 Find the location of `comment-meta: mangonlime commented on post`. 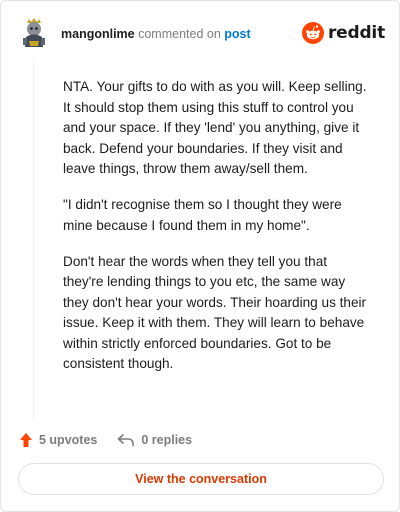

comment-meta: mangonlime commented on post is located at coordinates (156, 34).